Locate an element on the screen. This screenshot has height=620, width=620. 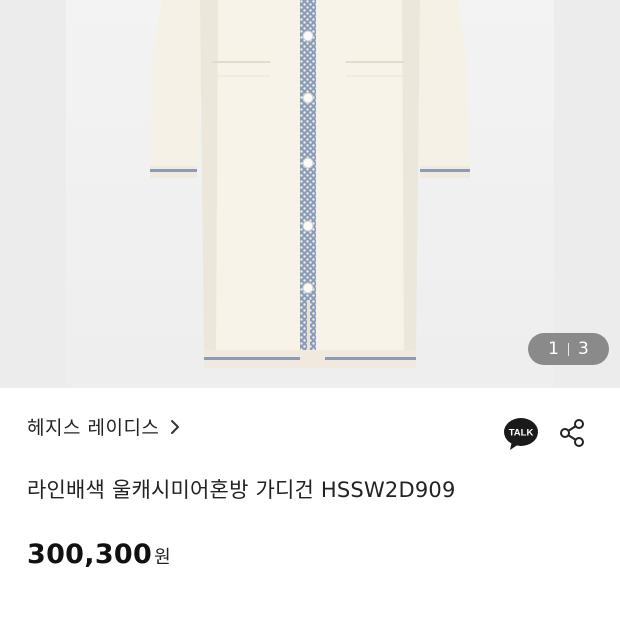
talk-label: TALK is located at coordinates (521, 433).